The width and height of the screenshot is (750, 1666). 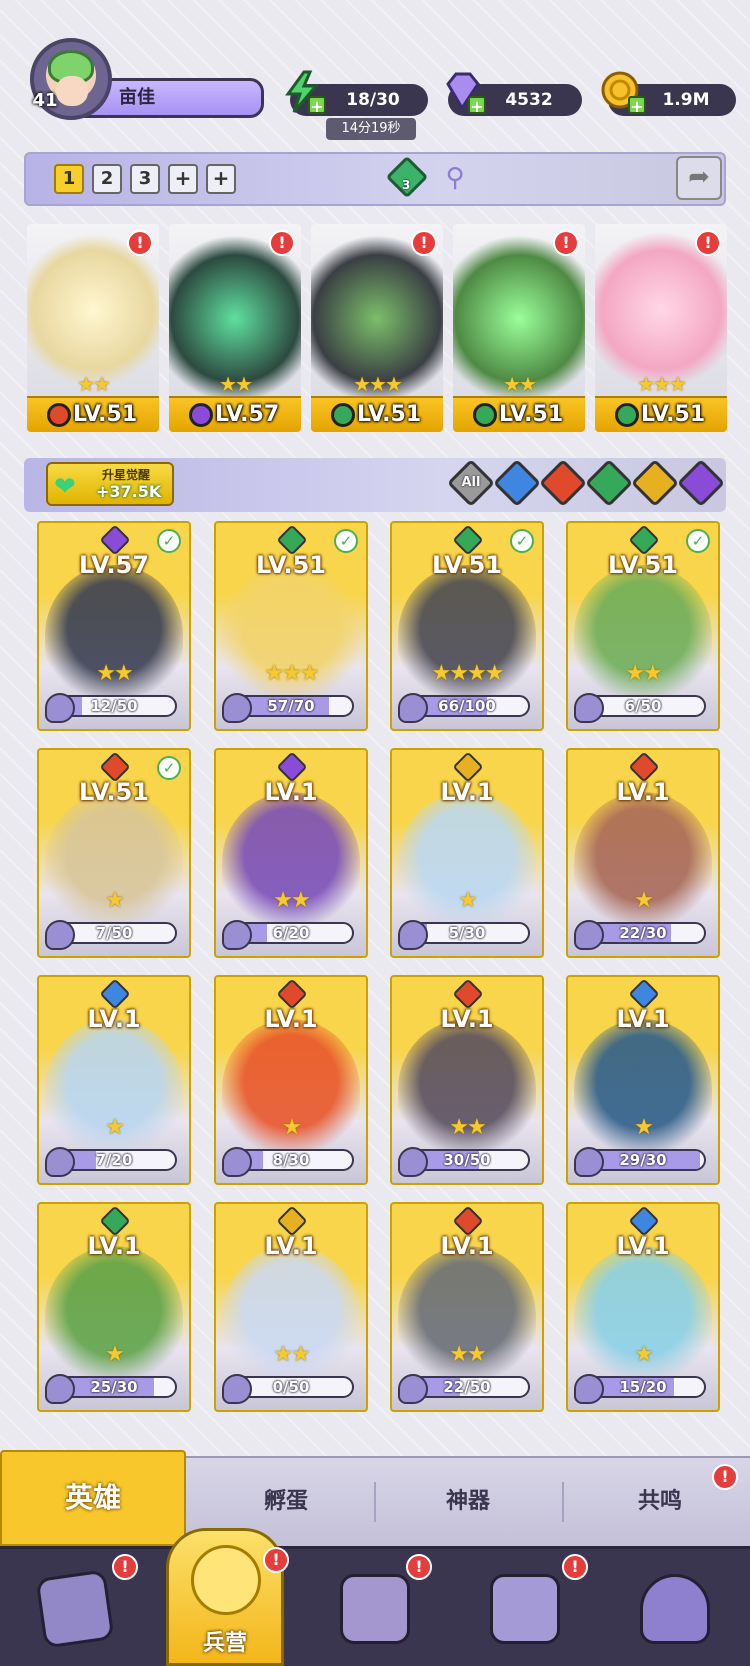 What do you see at coordinates (661, 328) in the screenshot?
I see `team-slot-5: ! ★★★ LV.51` at bounding box center [661, 328].